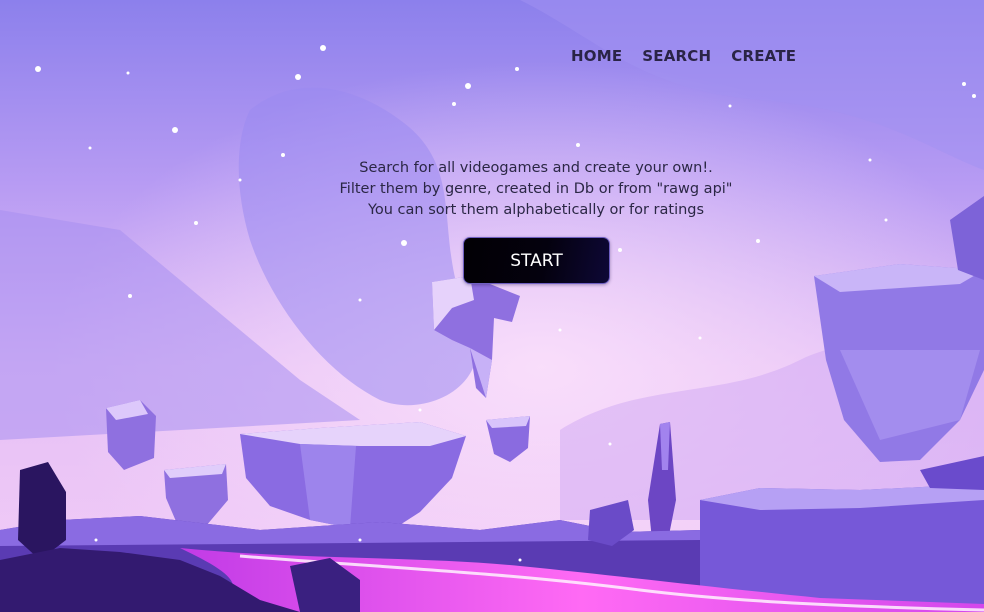 The image size is (984, 612). Describe the element at coordinates (596, 56) in the screenshot. I see `nav-home-link: HOME` at that location.